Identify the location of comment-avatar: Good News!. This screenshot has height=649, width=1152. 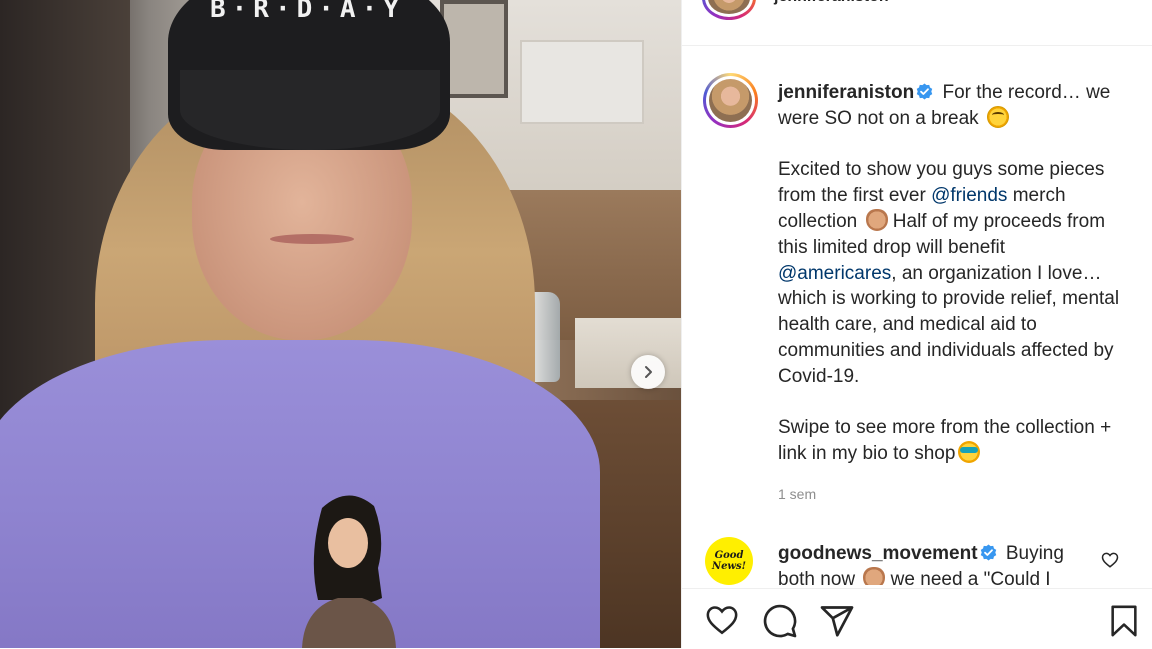
(729, 561).